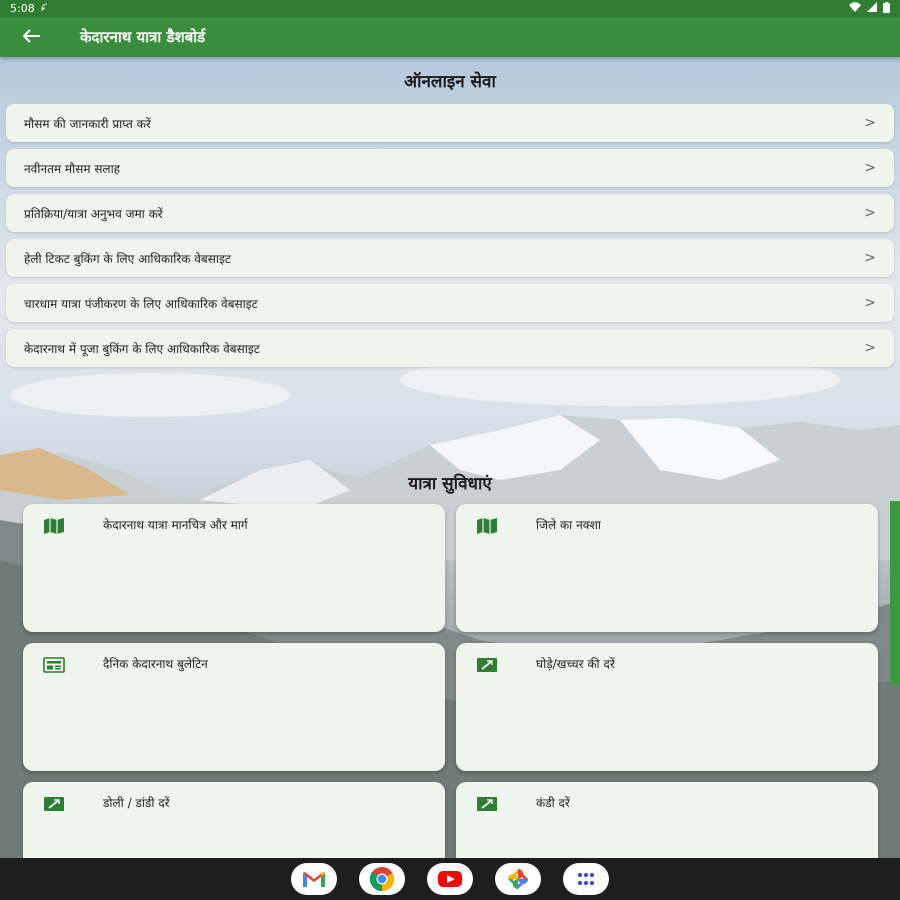 This screenshot has width=900, height=900. What do you see at coordinates (518, 879) in the screenshot?
I see `photos-icon` at bounding box center [518, 879].